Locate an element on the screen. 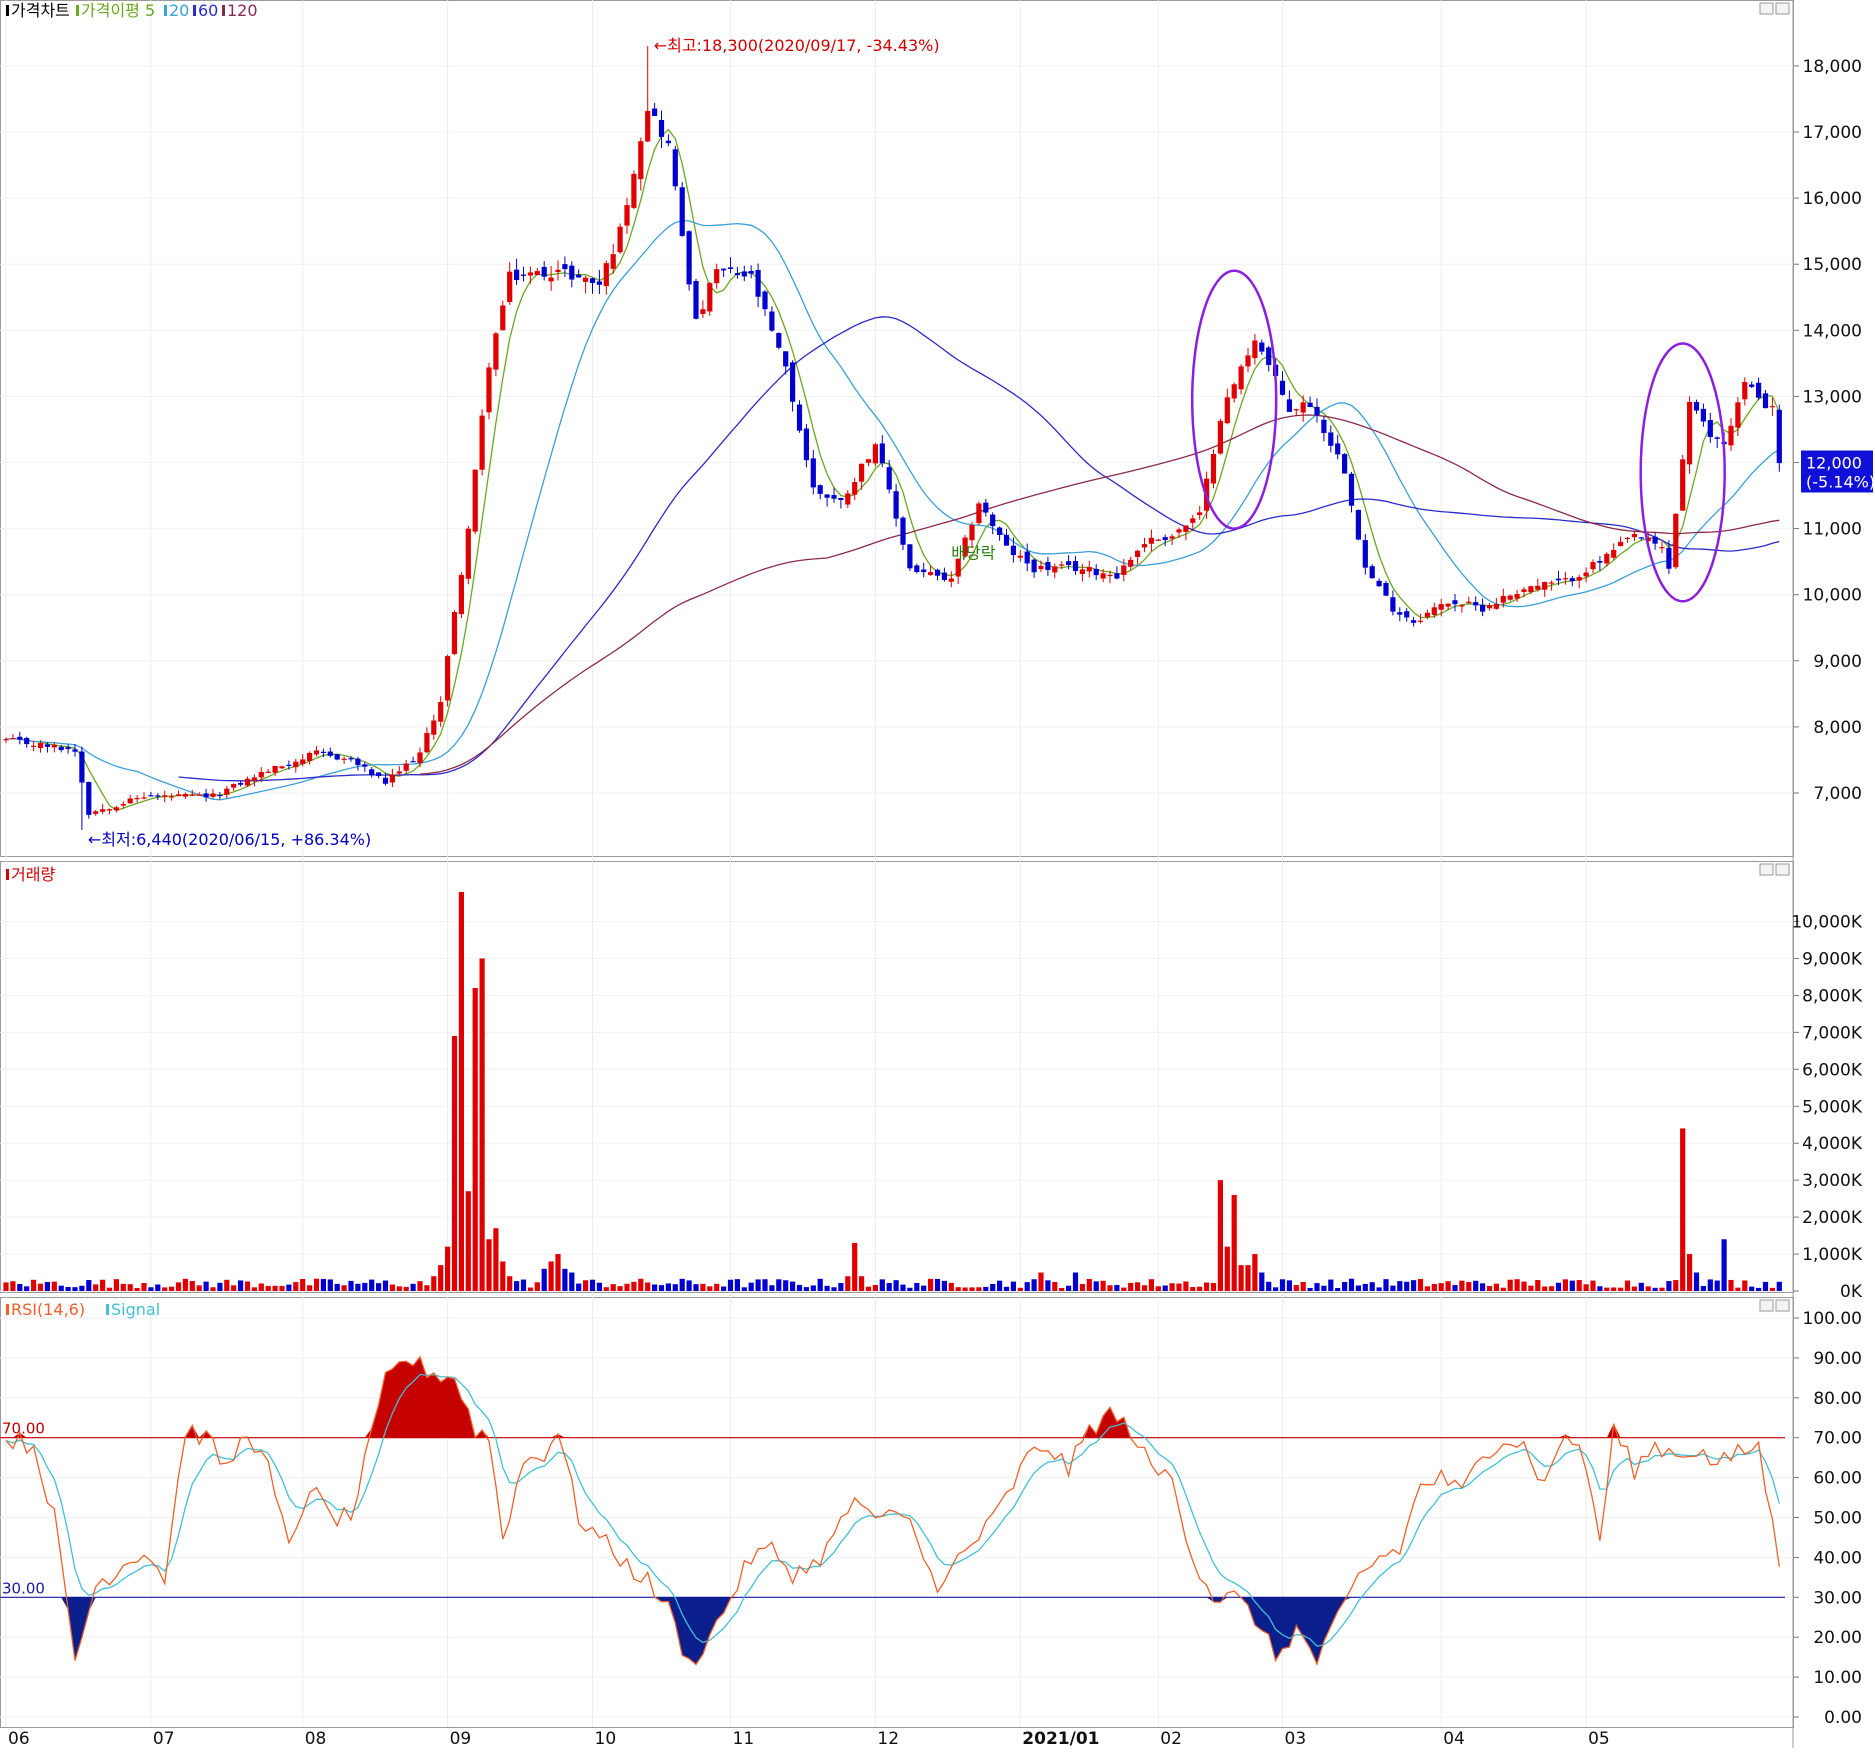  legend-label: RSI(14,6) is located at coordinates (48, 1309).